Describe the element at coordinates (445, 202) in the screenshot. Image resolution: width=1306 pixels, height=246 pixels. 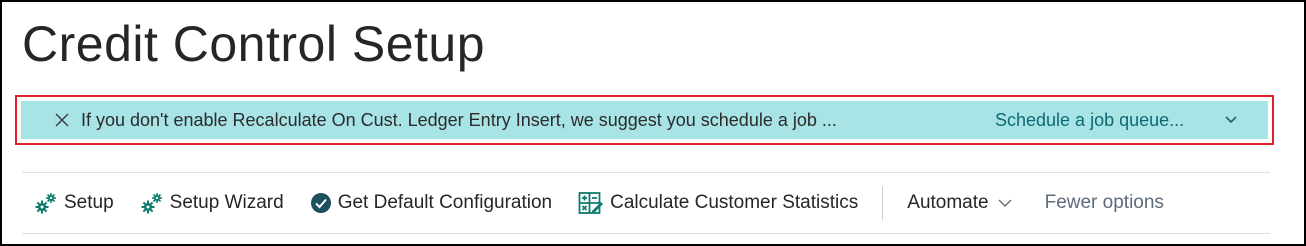
I see `get-default-configuration-label: Get Default Configuration` at that location.